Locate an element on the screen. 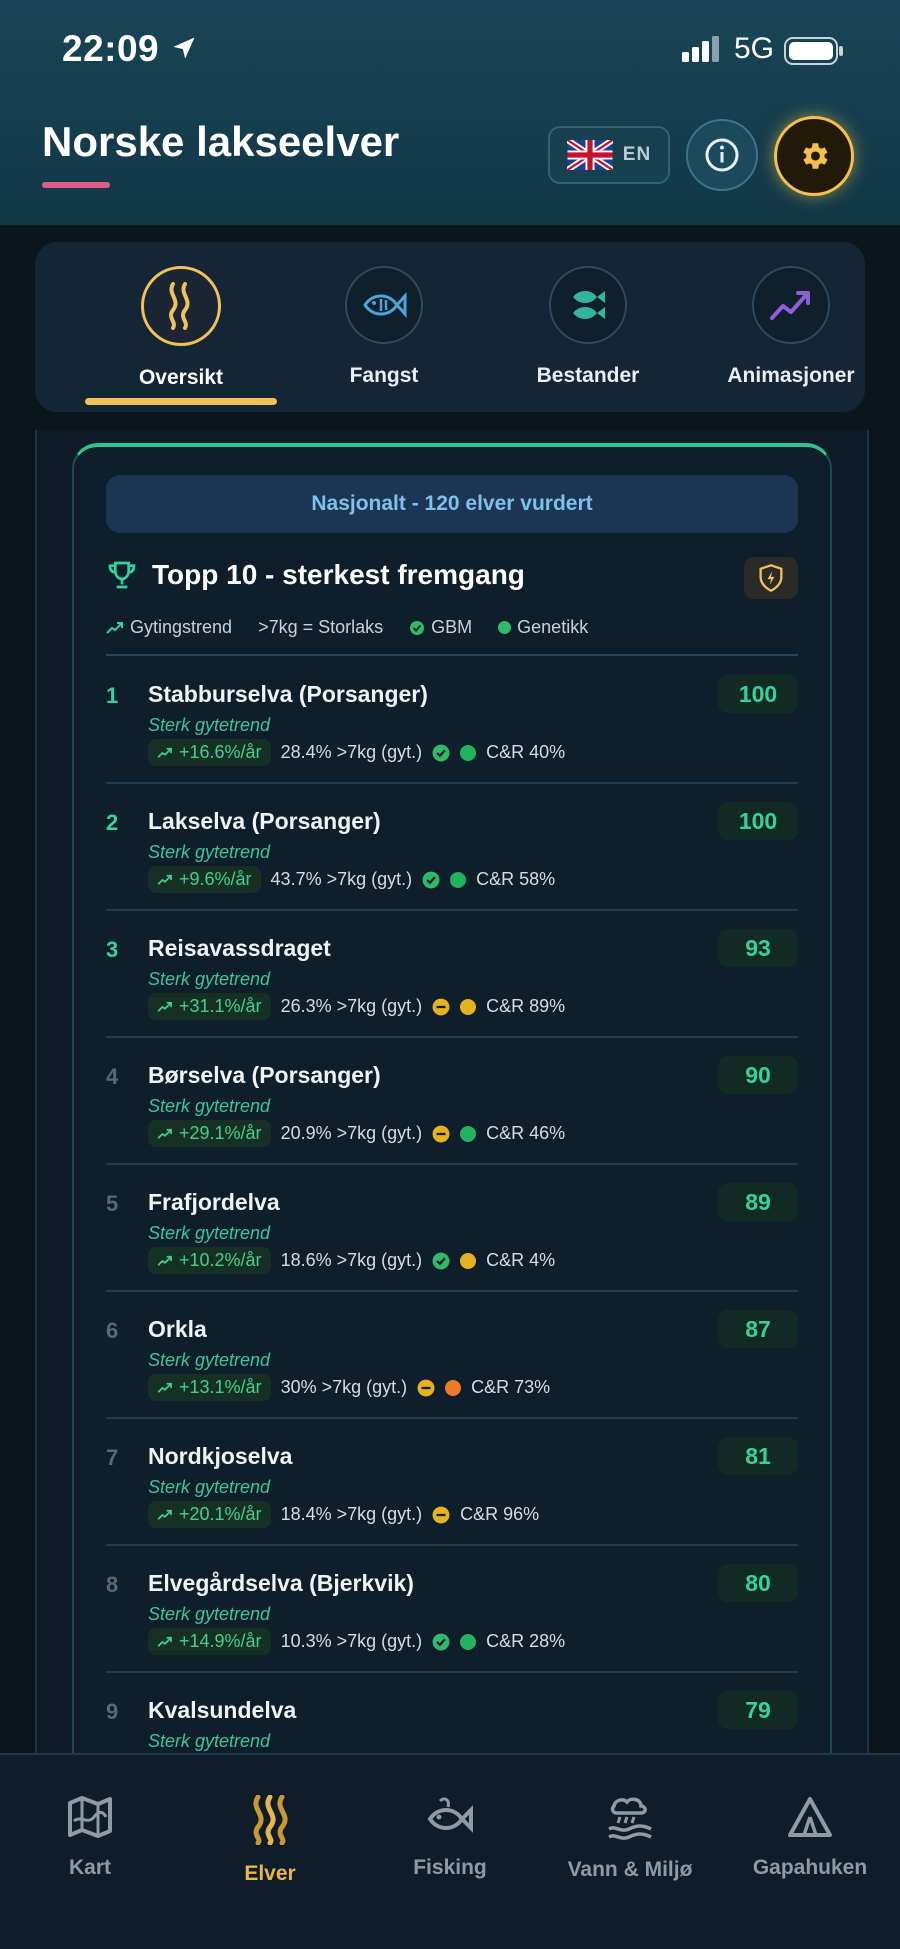  catch-release: C&R 96% is located at coordinates (500, 1514).